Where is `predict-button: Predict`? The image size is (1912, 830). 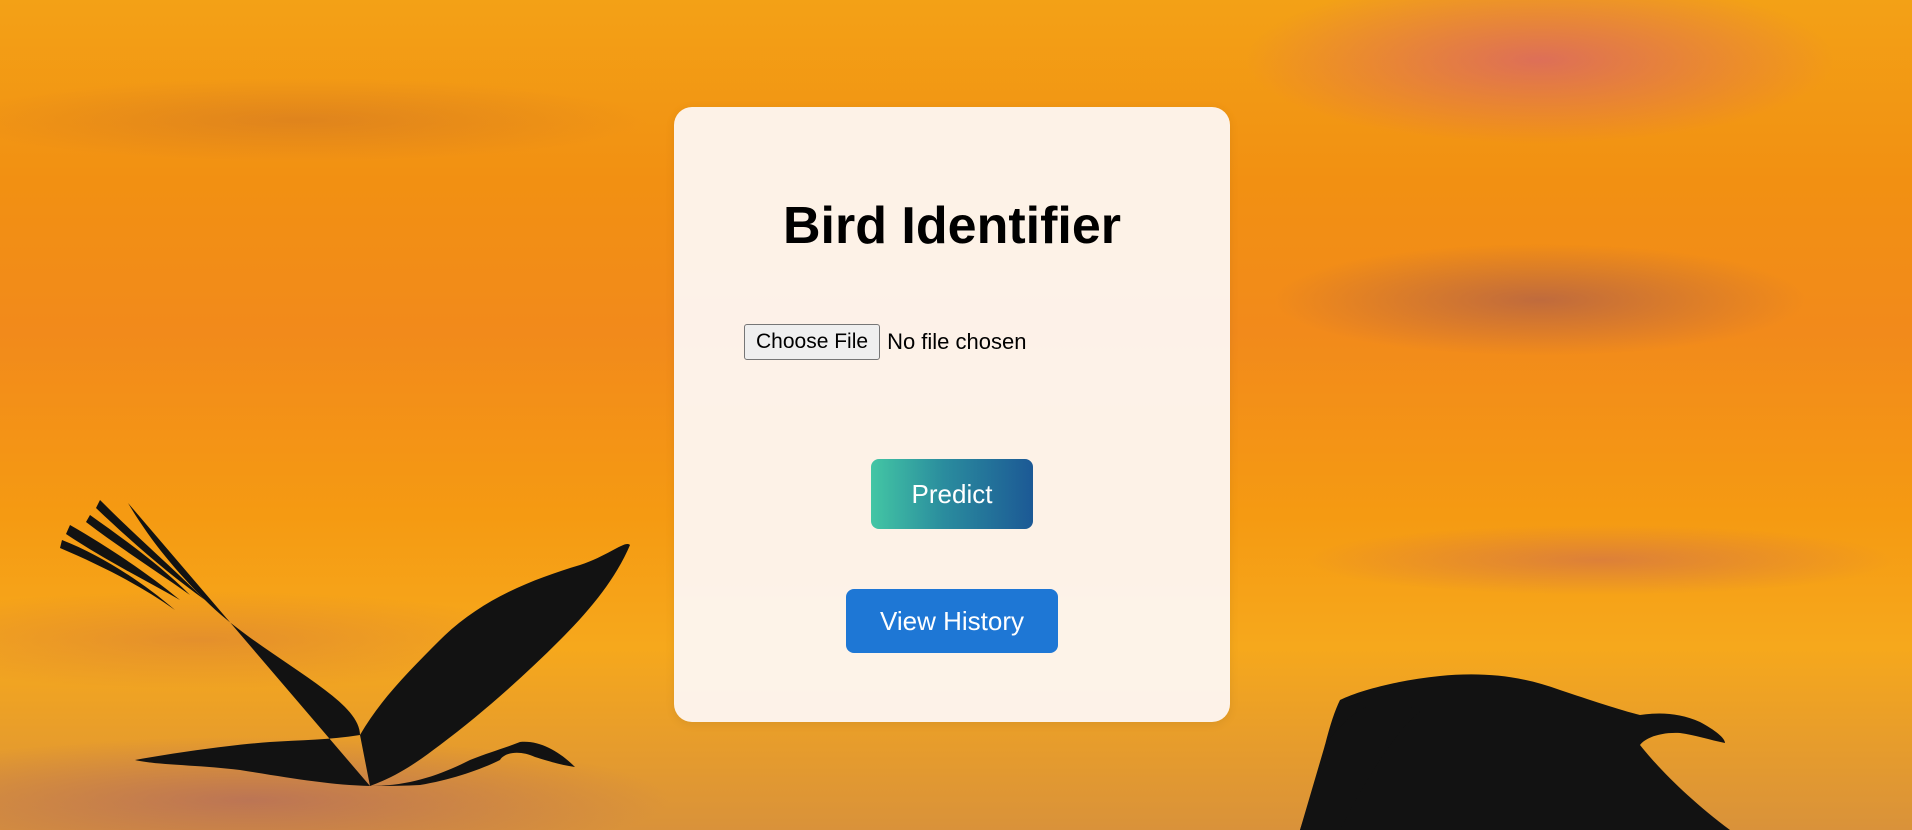
predict-button: Predict is located at coordinates (952, 494).